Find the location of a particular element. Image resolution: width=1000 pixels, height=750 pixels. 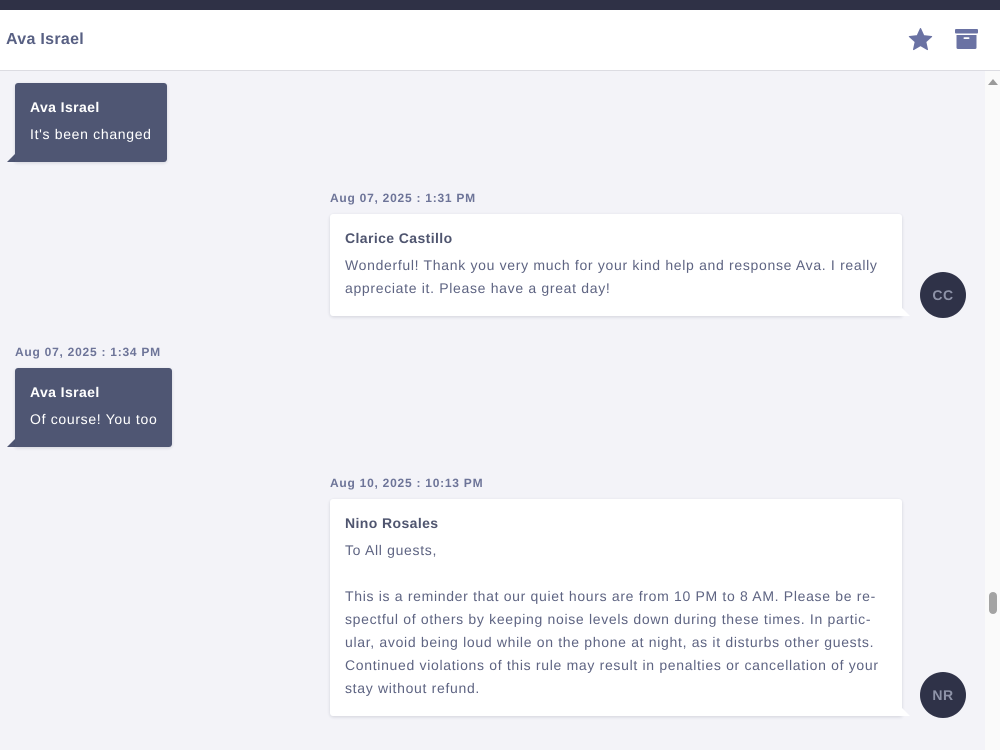

user-avatar: NR is located at coordinates (943, 695).